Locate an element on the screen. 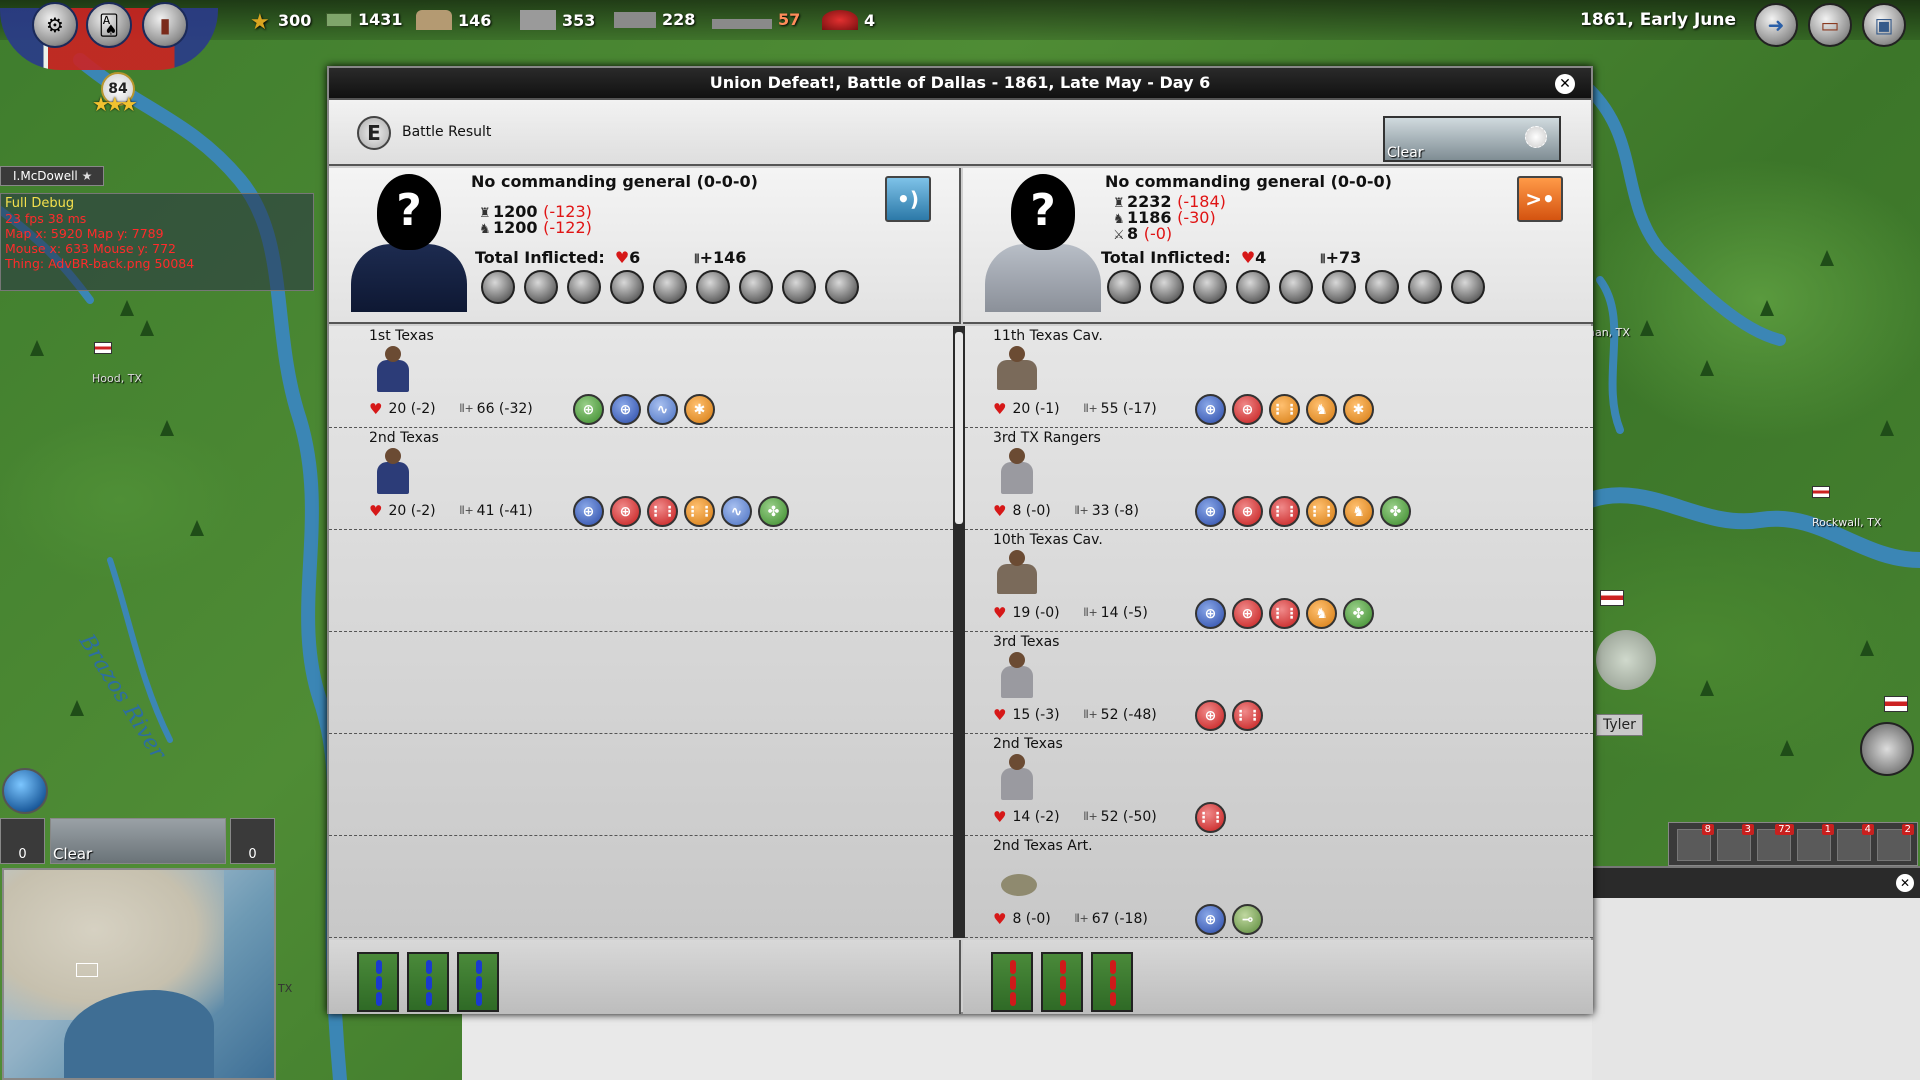  general-portrait-icon is located at coordinates (1887, 749).